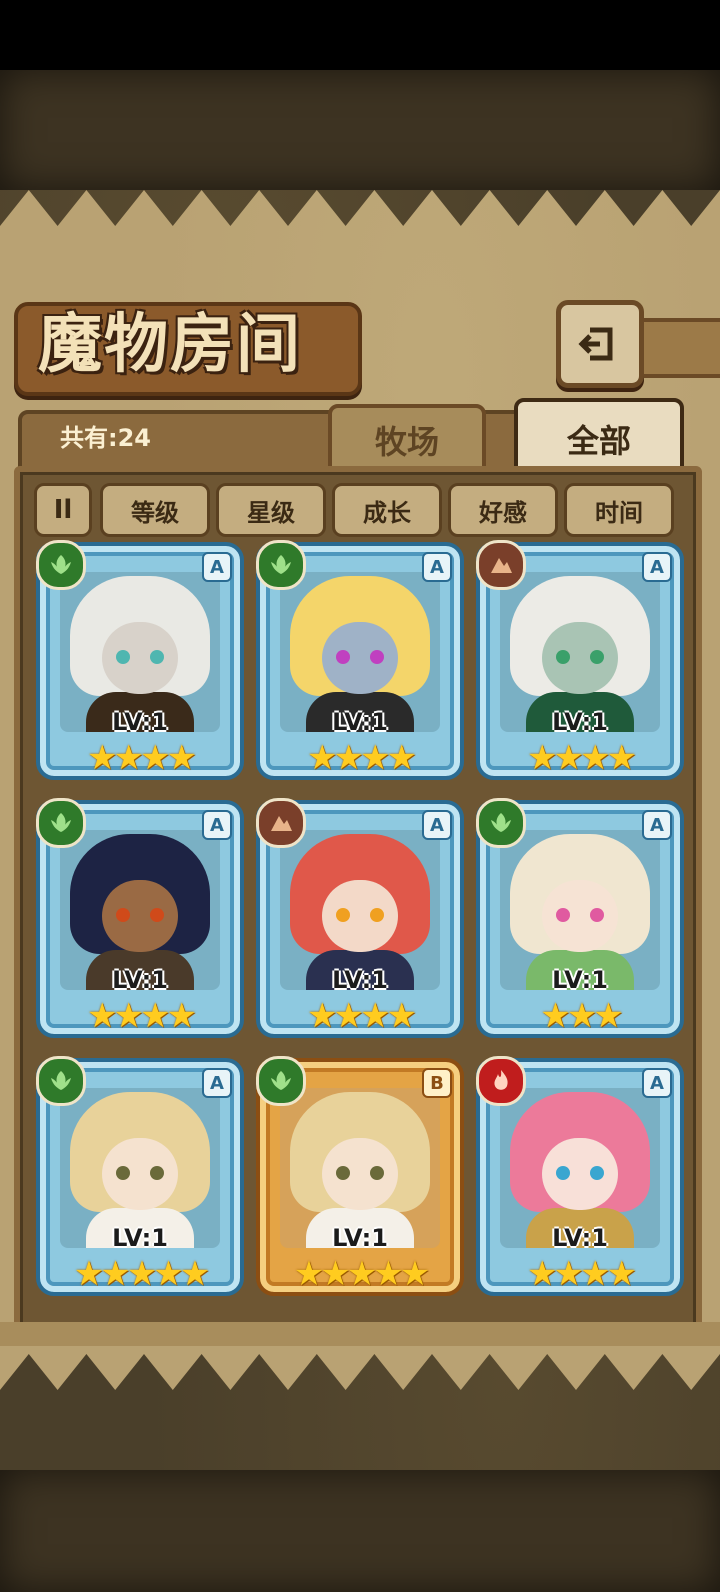 Image resolution: width=720 pixels, height=1592 pixels. What do you see at coordinates (501, 1081) in the screenshot?
I see `fire-element-icon` at bounding box center [501, 1081].